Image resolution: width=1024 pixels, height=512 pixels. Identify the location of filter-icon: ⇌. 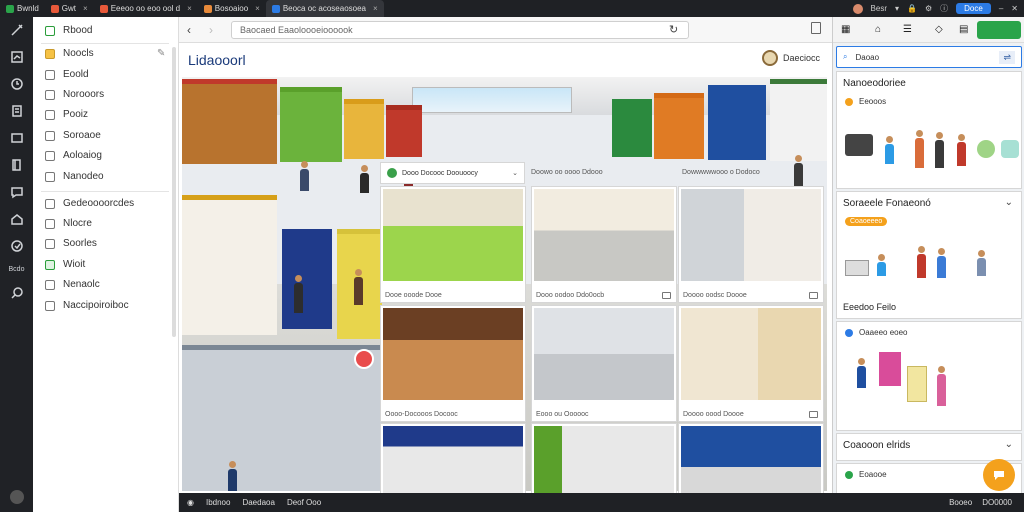
(1007, 57).